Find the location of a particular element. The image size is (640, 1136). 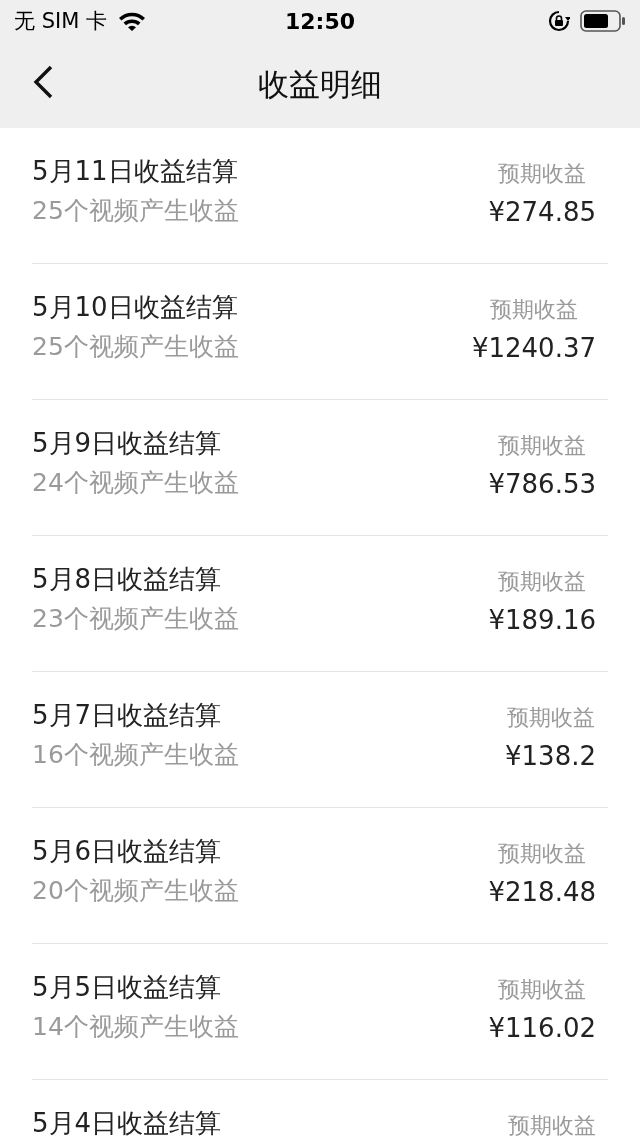

settlement-title: 5月4日收益结算 is located at coordinates (127, 1121).